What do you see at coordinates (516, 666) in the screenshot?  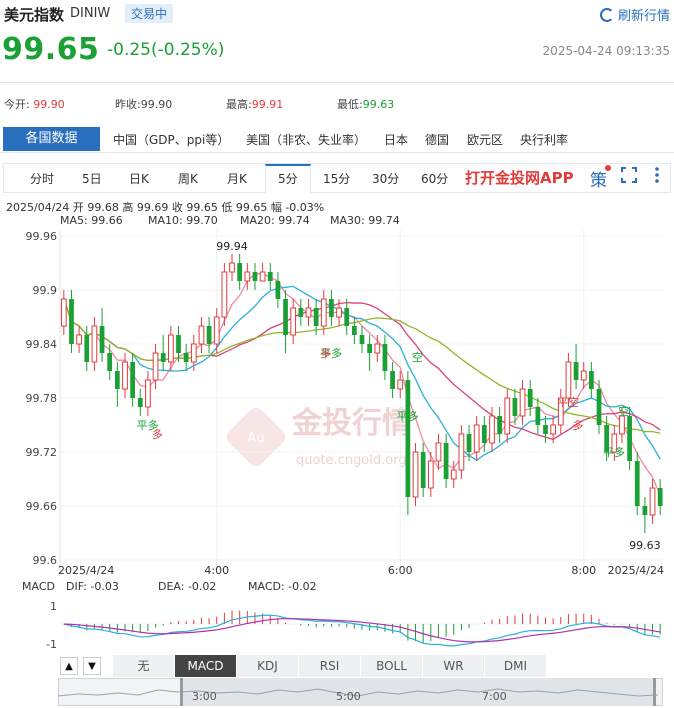 I see `indicator-dmi: DMI` at bounding box center [516, 666].